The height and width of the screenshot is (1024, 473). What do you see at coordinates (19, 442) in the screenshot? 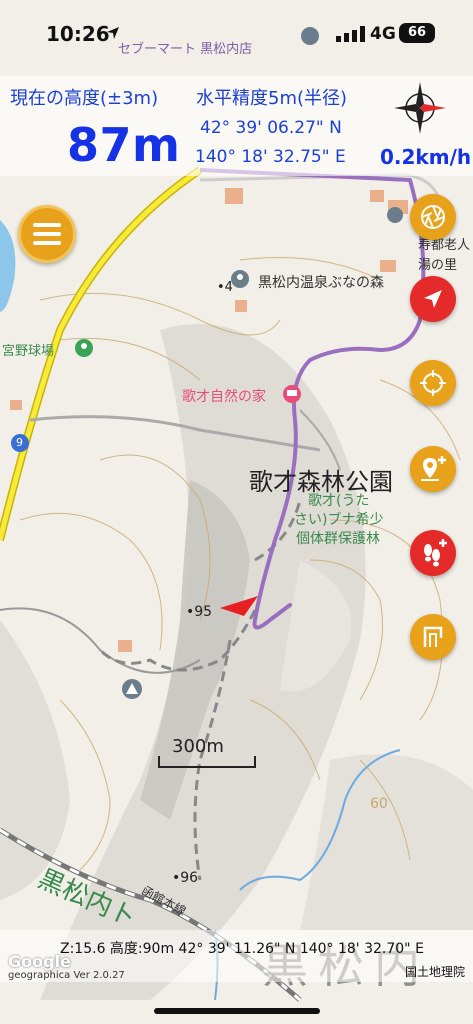
I see `route-9-label: 9` at bounding box center [19, 442].